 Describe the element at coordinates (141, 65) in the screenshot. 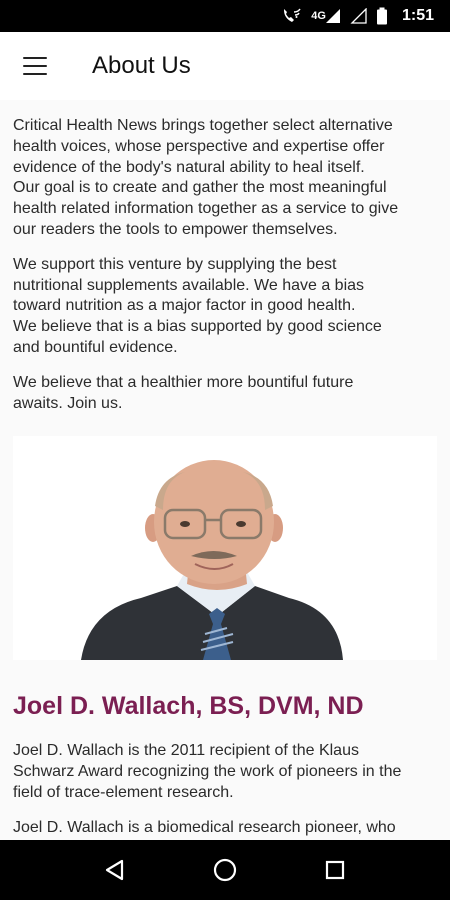

I see `page-title: About Us` at that location.